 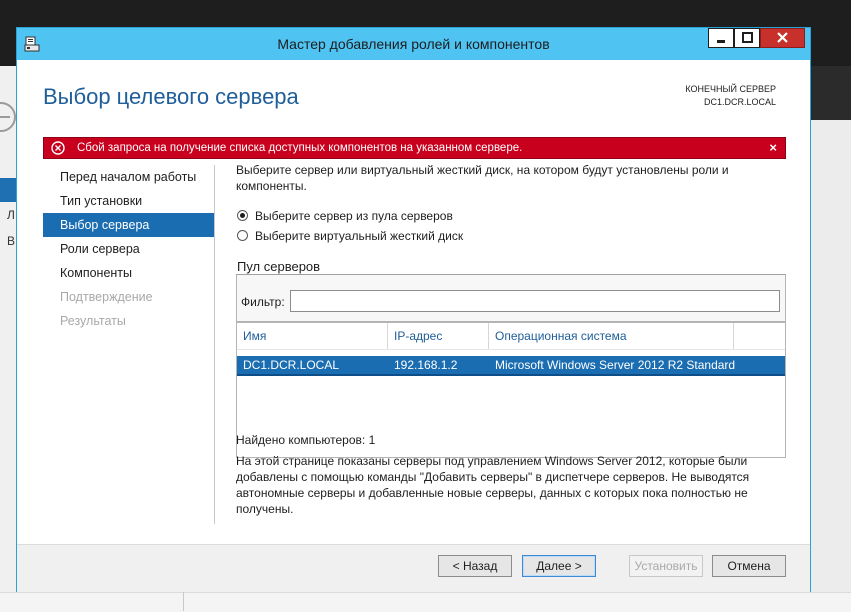 I want to click on server-pool-heading: Пул серверов, so click(x=279, y=266).